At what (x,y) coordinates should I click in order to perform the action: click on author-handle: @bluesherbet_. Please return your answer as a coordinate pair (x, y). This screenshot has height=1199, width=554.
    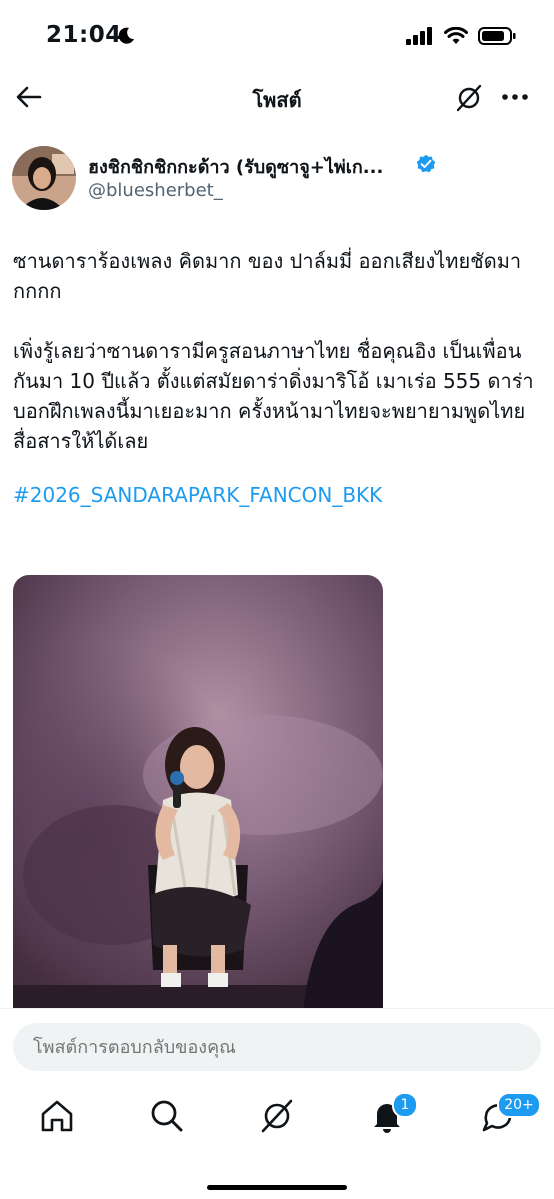
    Looking at the image, I should click on (155, 190).